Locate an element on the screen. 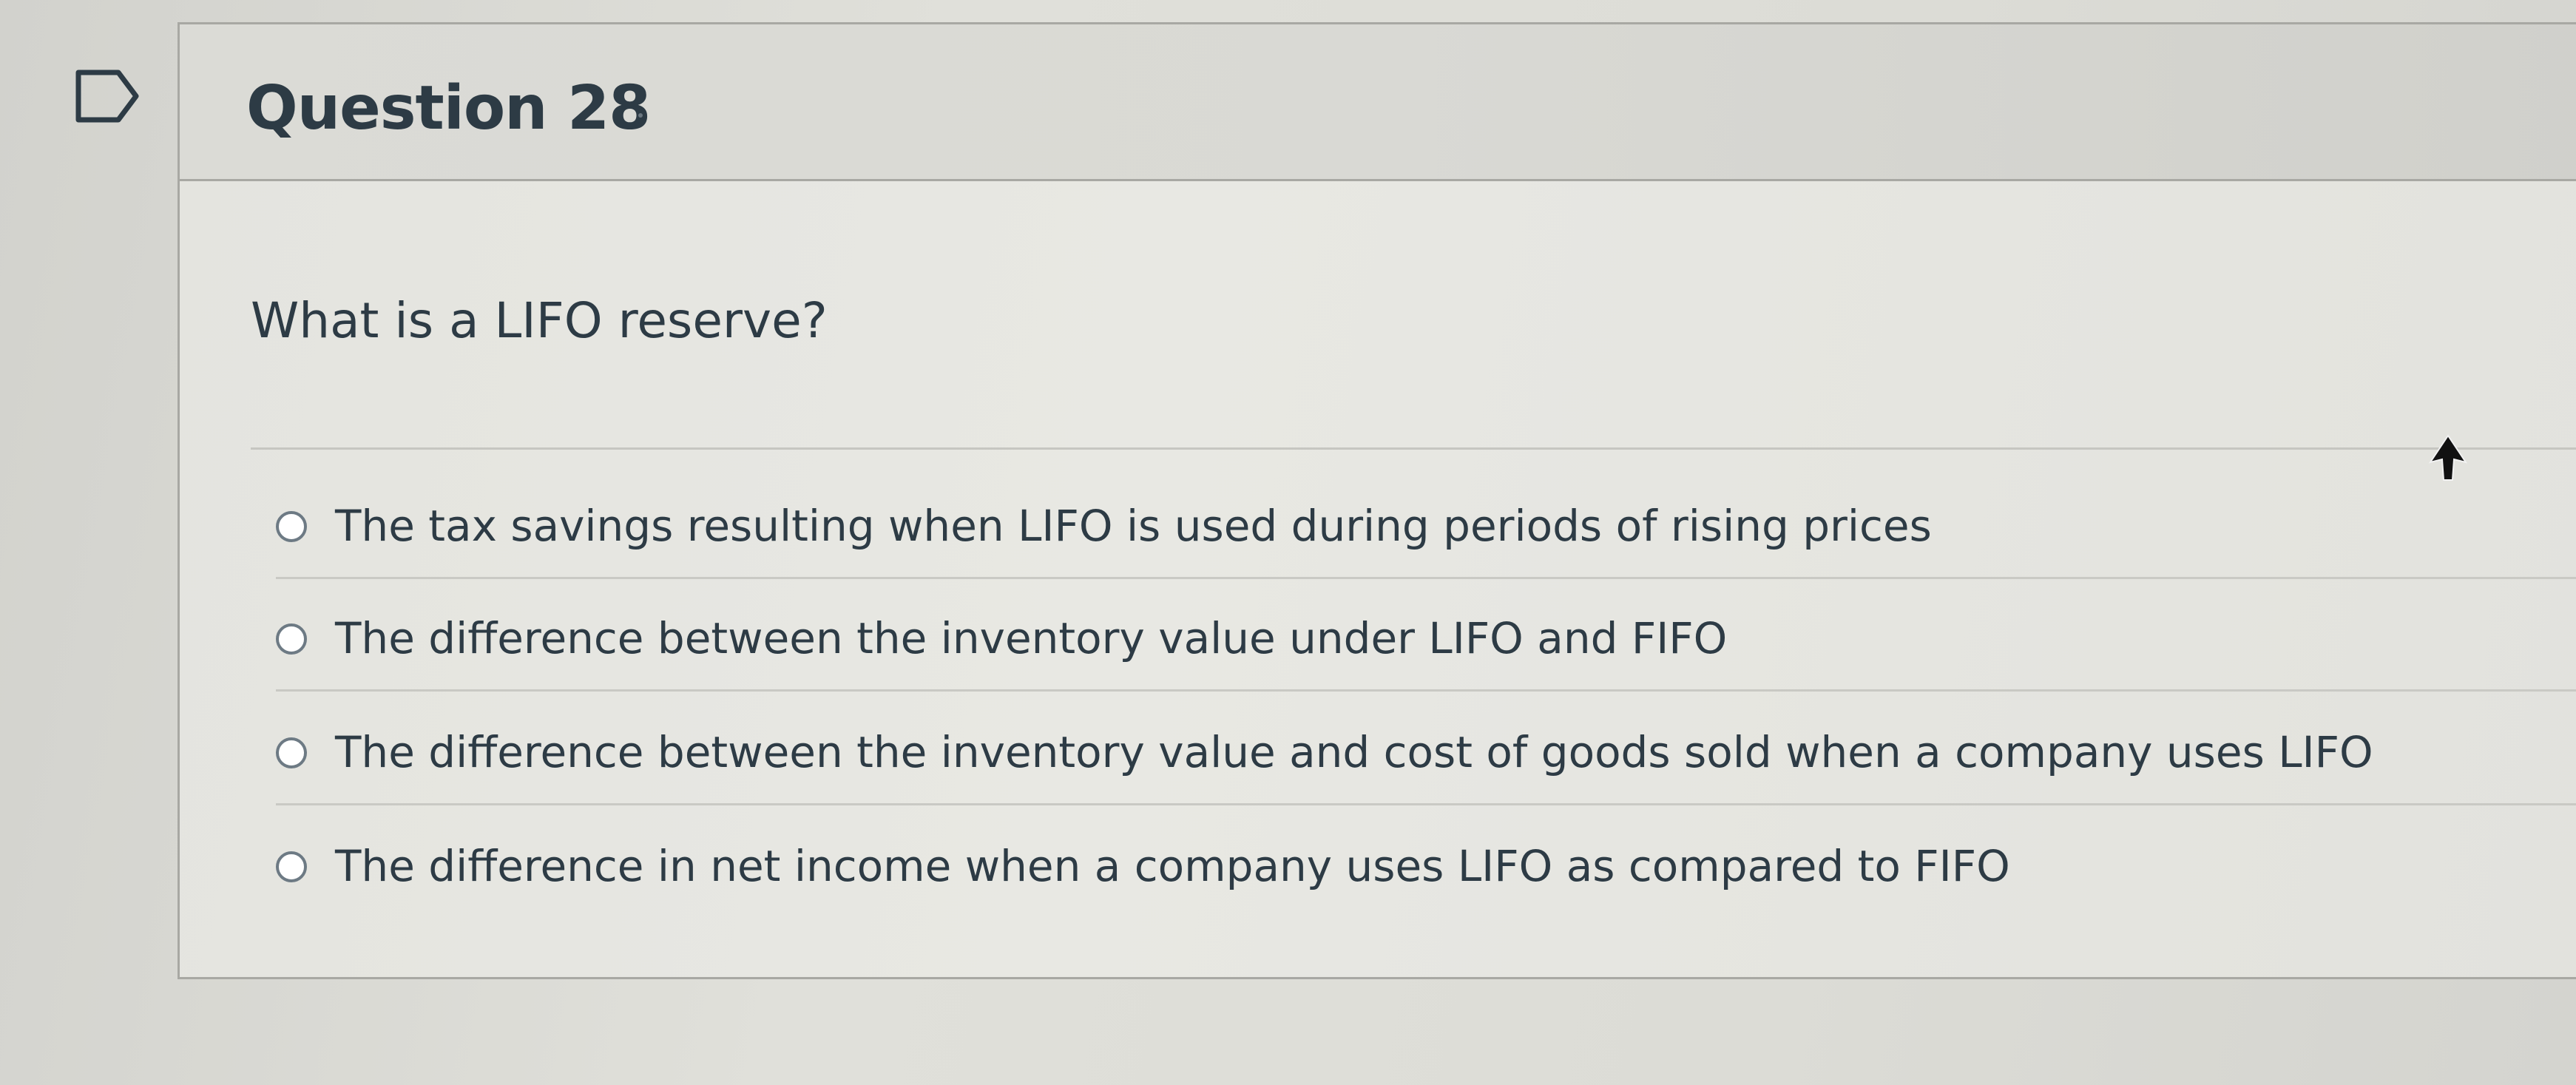 This screenshot has height=1085, width=2576. mouse-pointer-icon is located at coordinates (2448, 457).